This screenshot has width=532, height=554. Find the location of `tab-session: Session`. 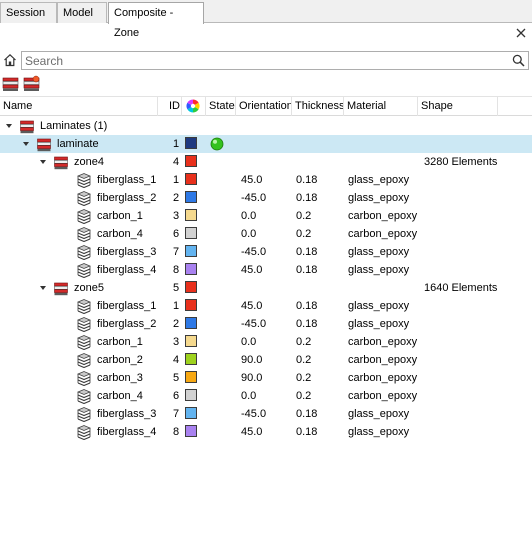

tab-session: Session is located at coordinates (28, 12).